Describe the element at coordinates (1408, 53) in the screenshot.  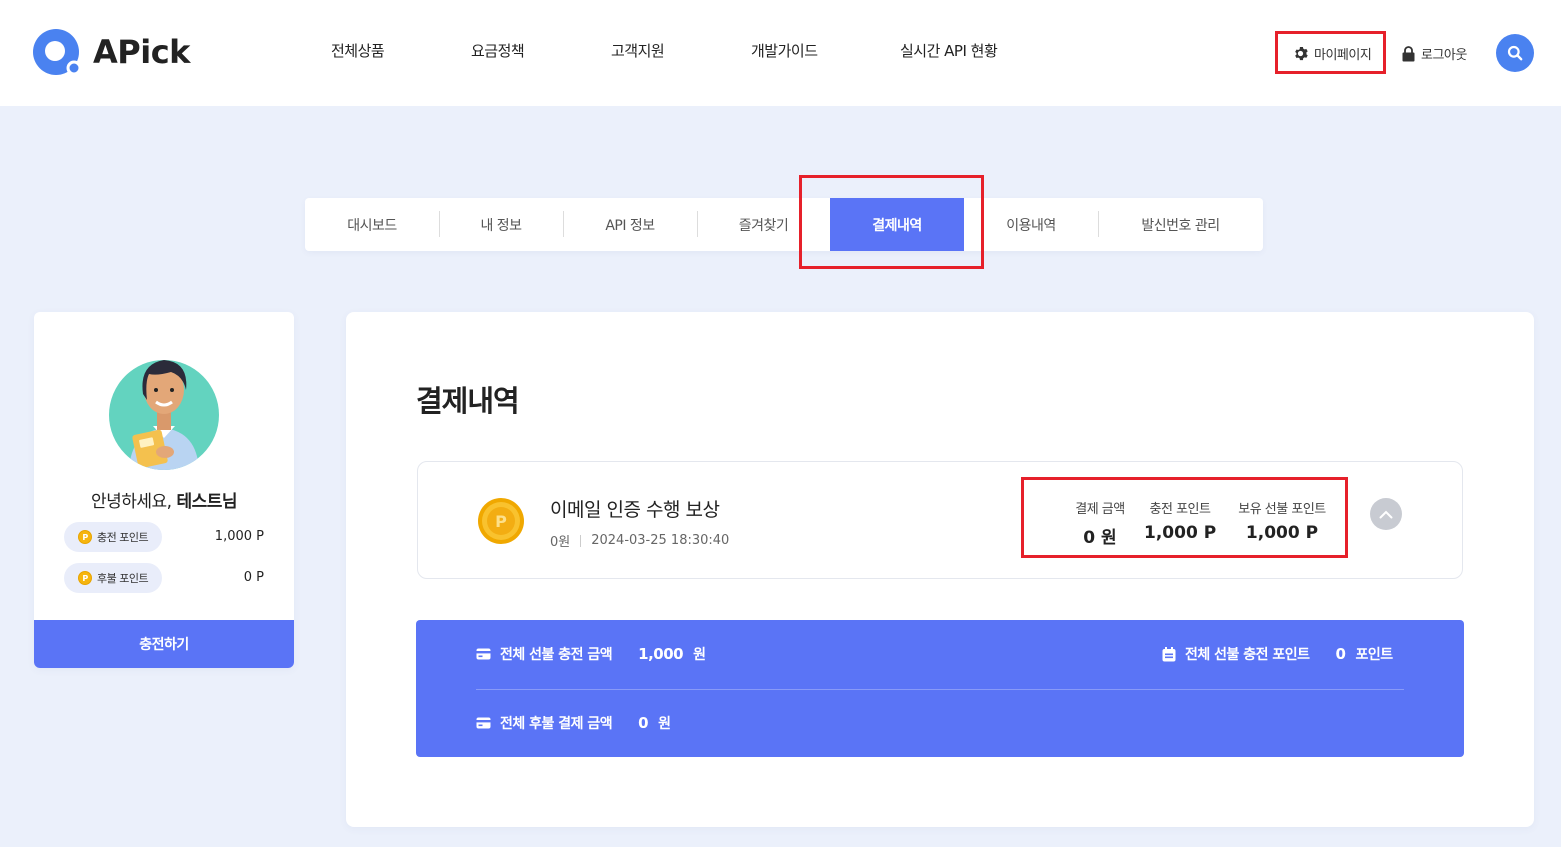
I see `lock-icon` at that location.